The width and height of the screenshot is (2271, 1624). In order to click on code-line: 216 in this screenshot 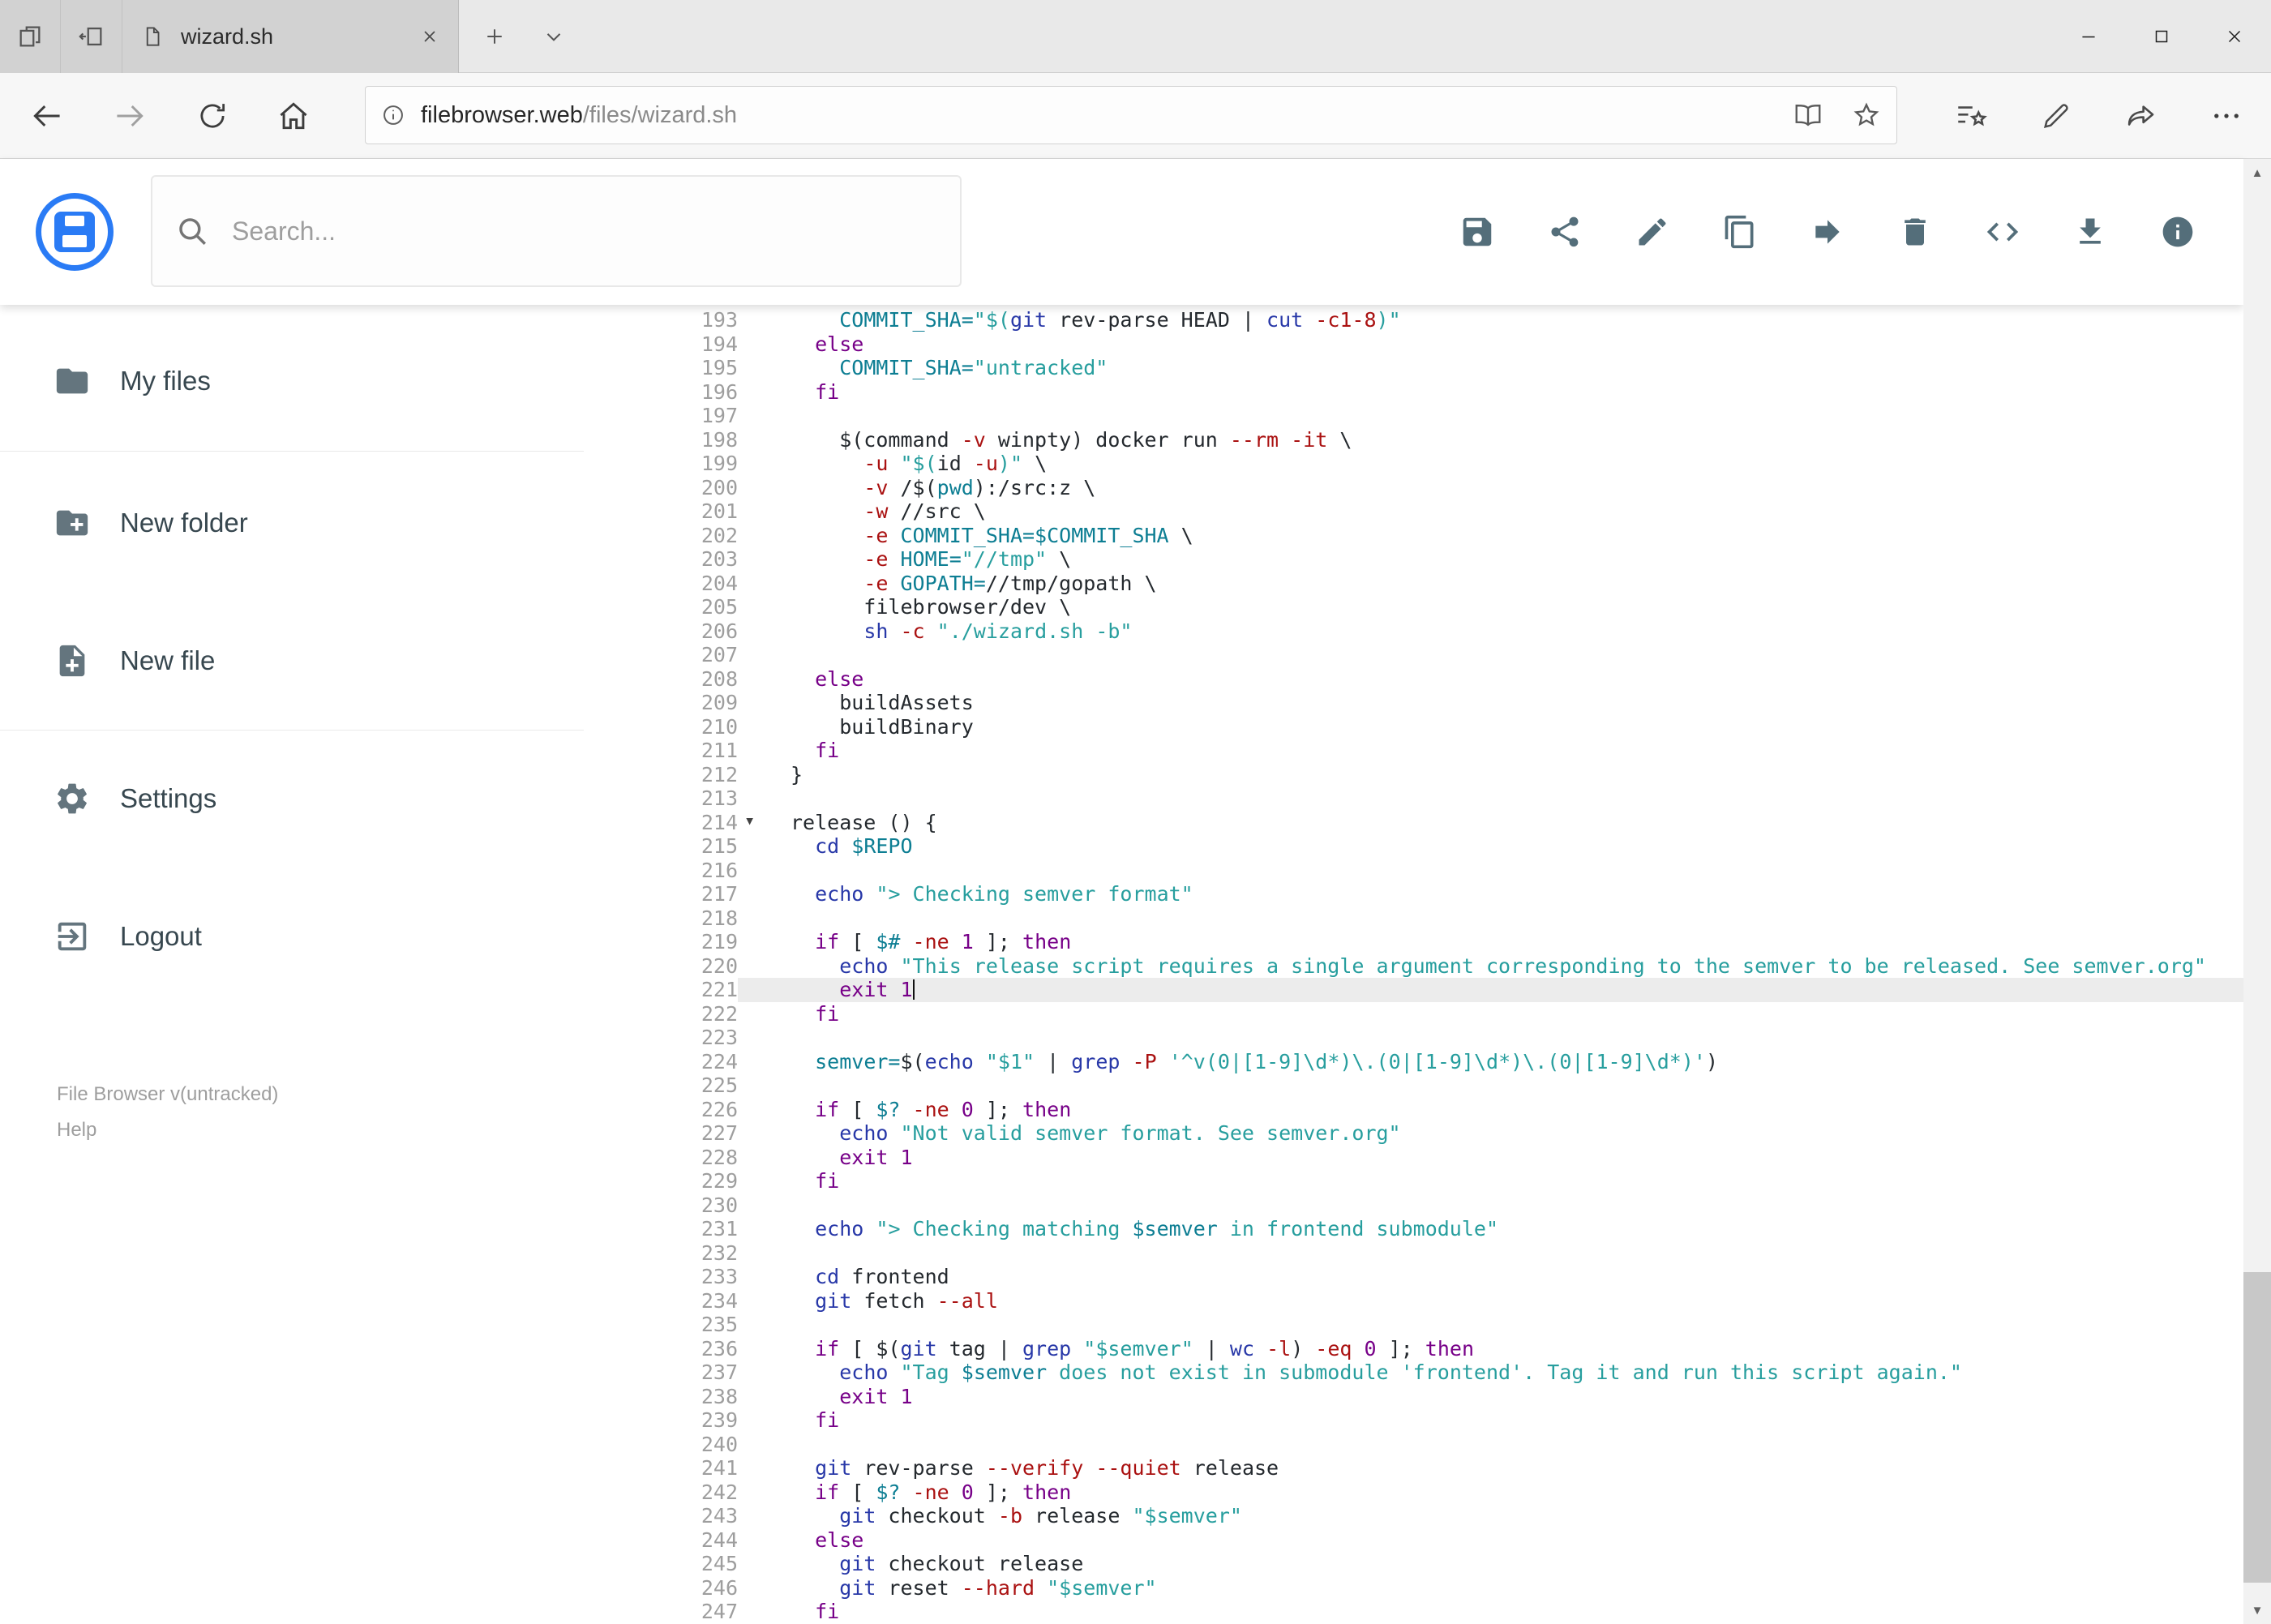, I will do `click(1433, 871)`.